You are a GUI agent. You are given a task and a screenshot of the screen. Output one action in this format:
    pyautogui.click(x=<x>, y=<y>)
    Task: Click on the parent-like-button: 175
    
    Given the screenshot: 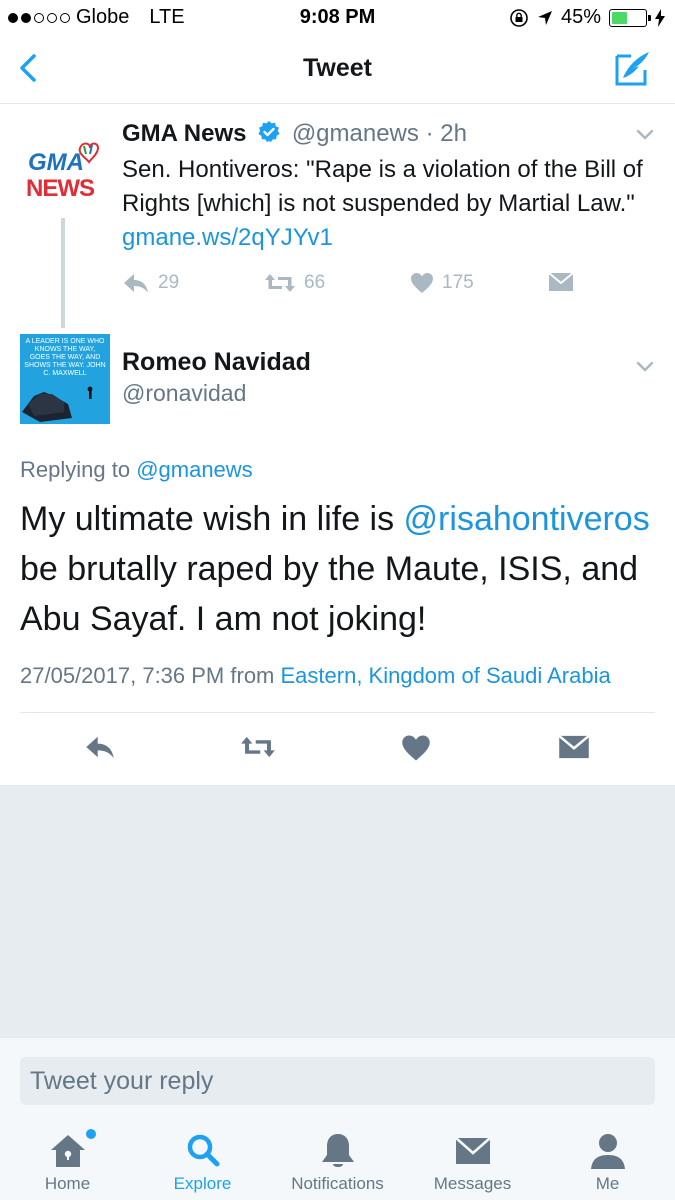 What is the action you would take?
    pyautogui.click(x=442, y=283)
    